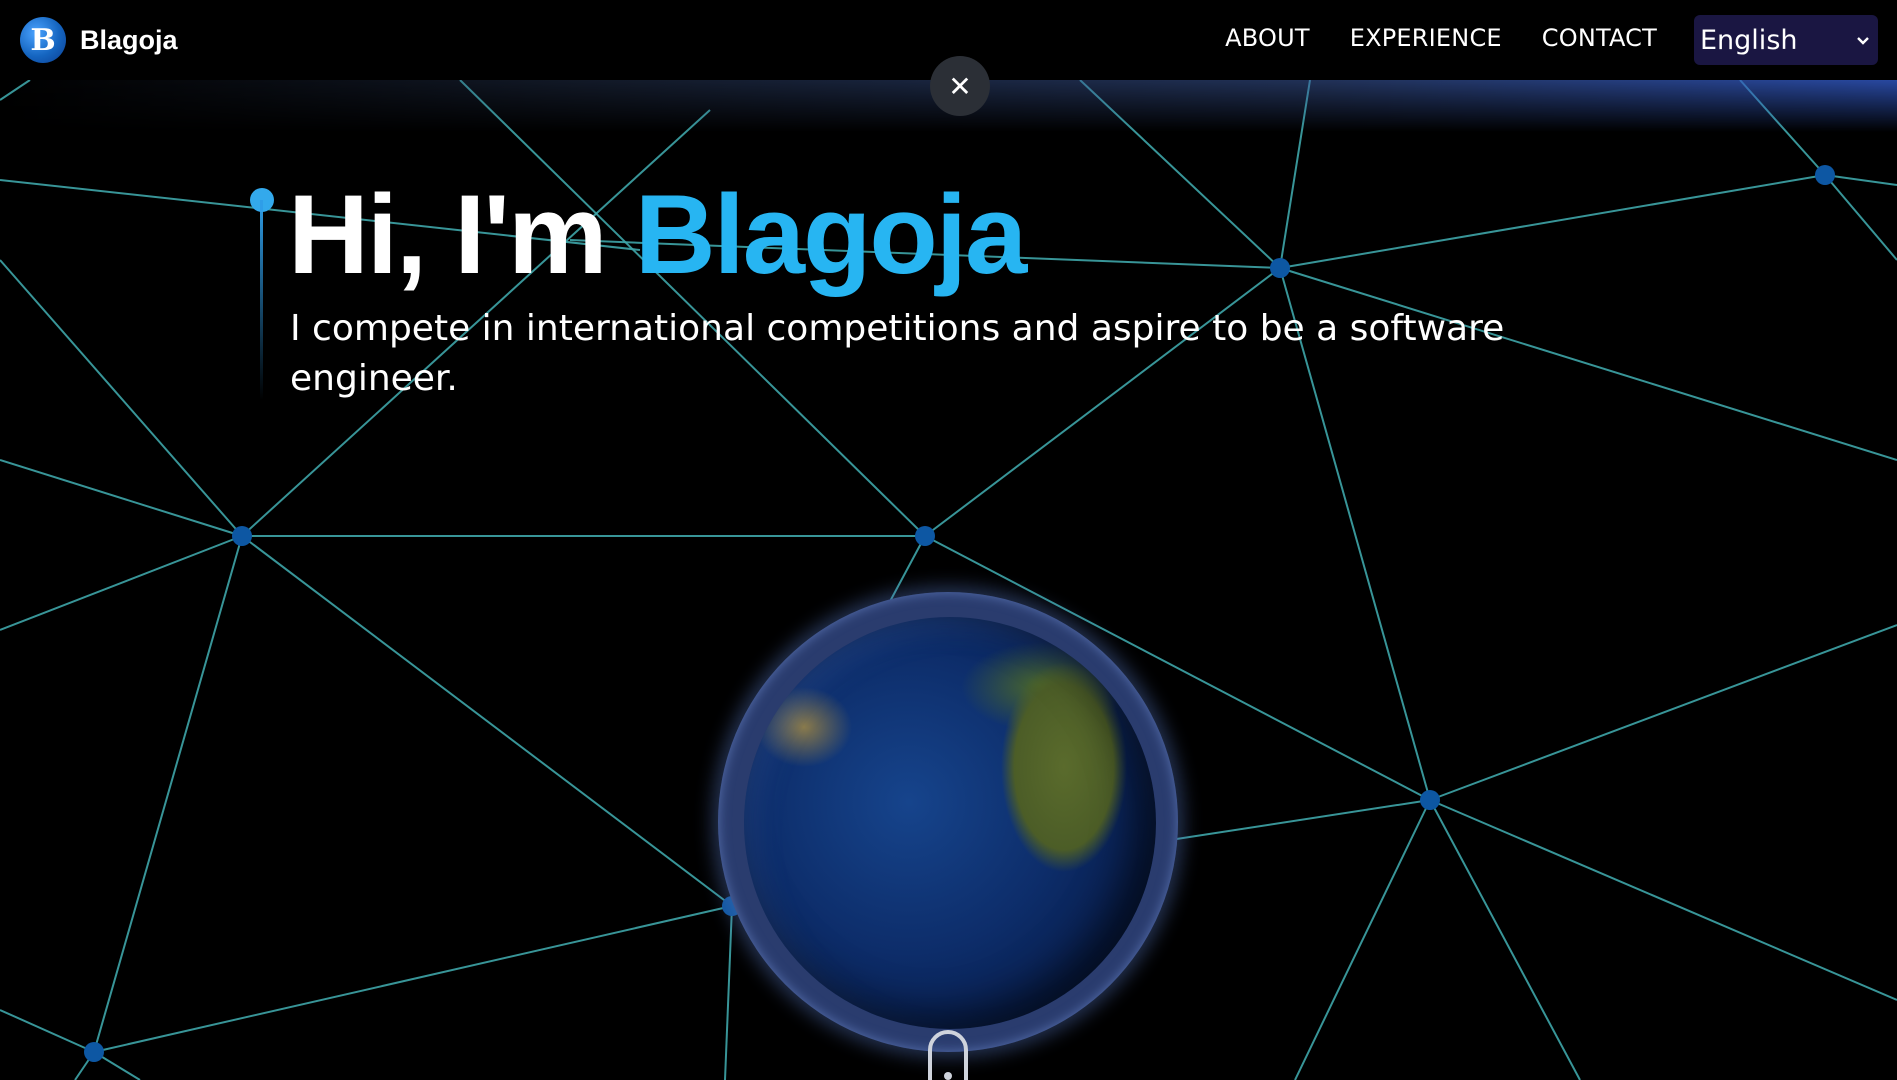 The height and width of the screenshot is (1080, 1897). Describe the element at coordinates (1749, 40) in the screenshot. I see `language-select-value: English` at that location.